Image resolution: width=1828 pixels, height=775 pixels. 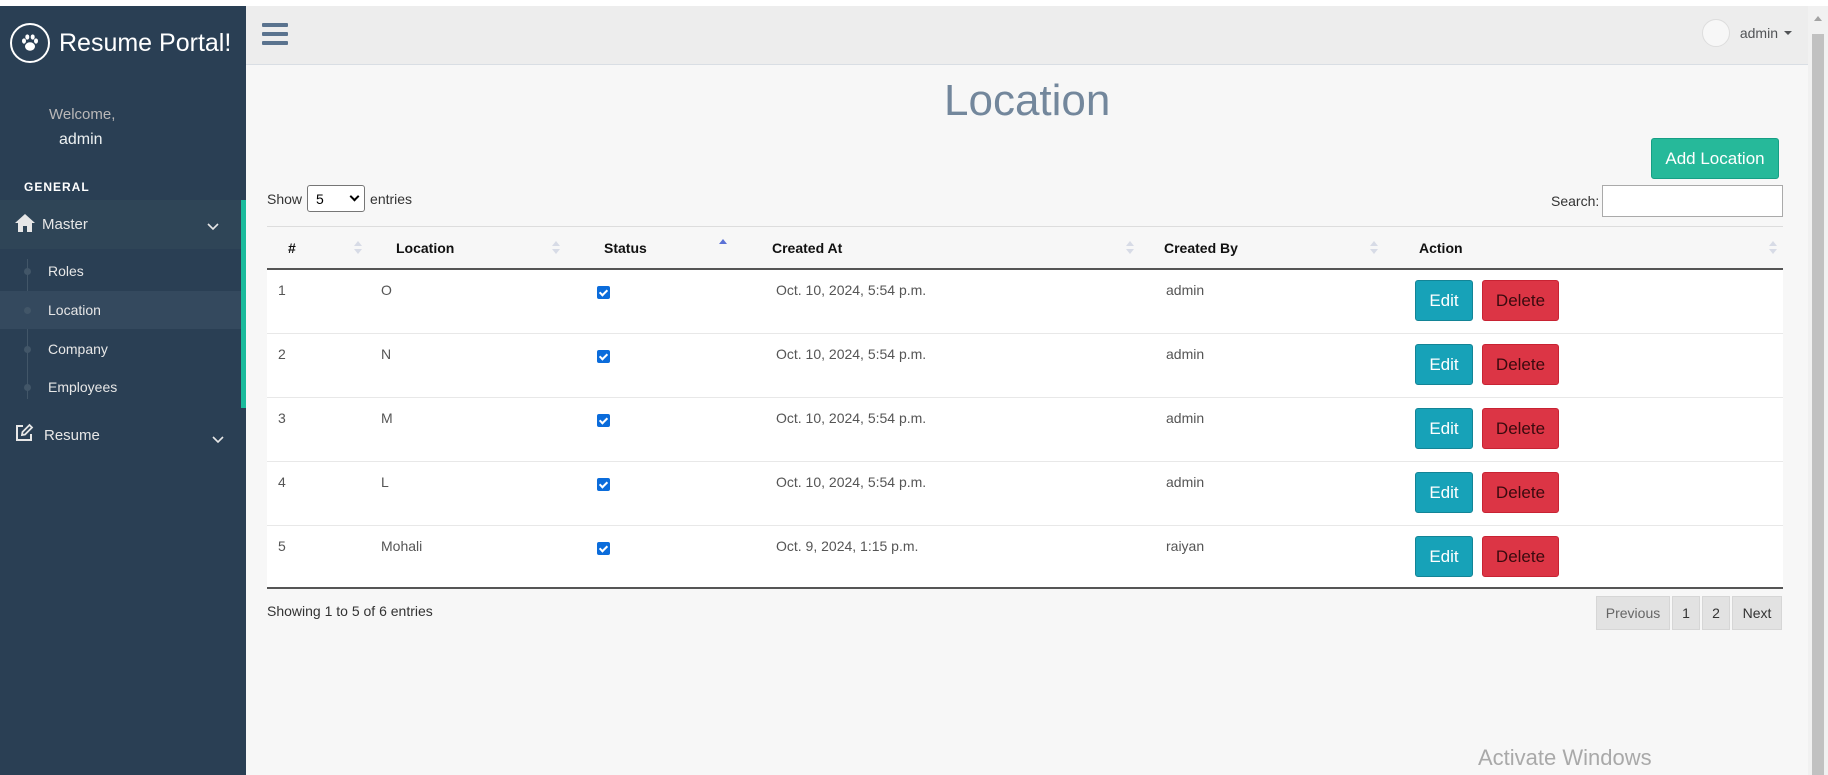 I want to click on column-label: Location, so click(x=425, y=248).